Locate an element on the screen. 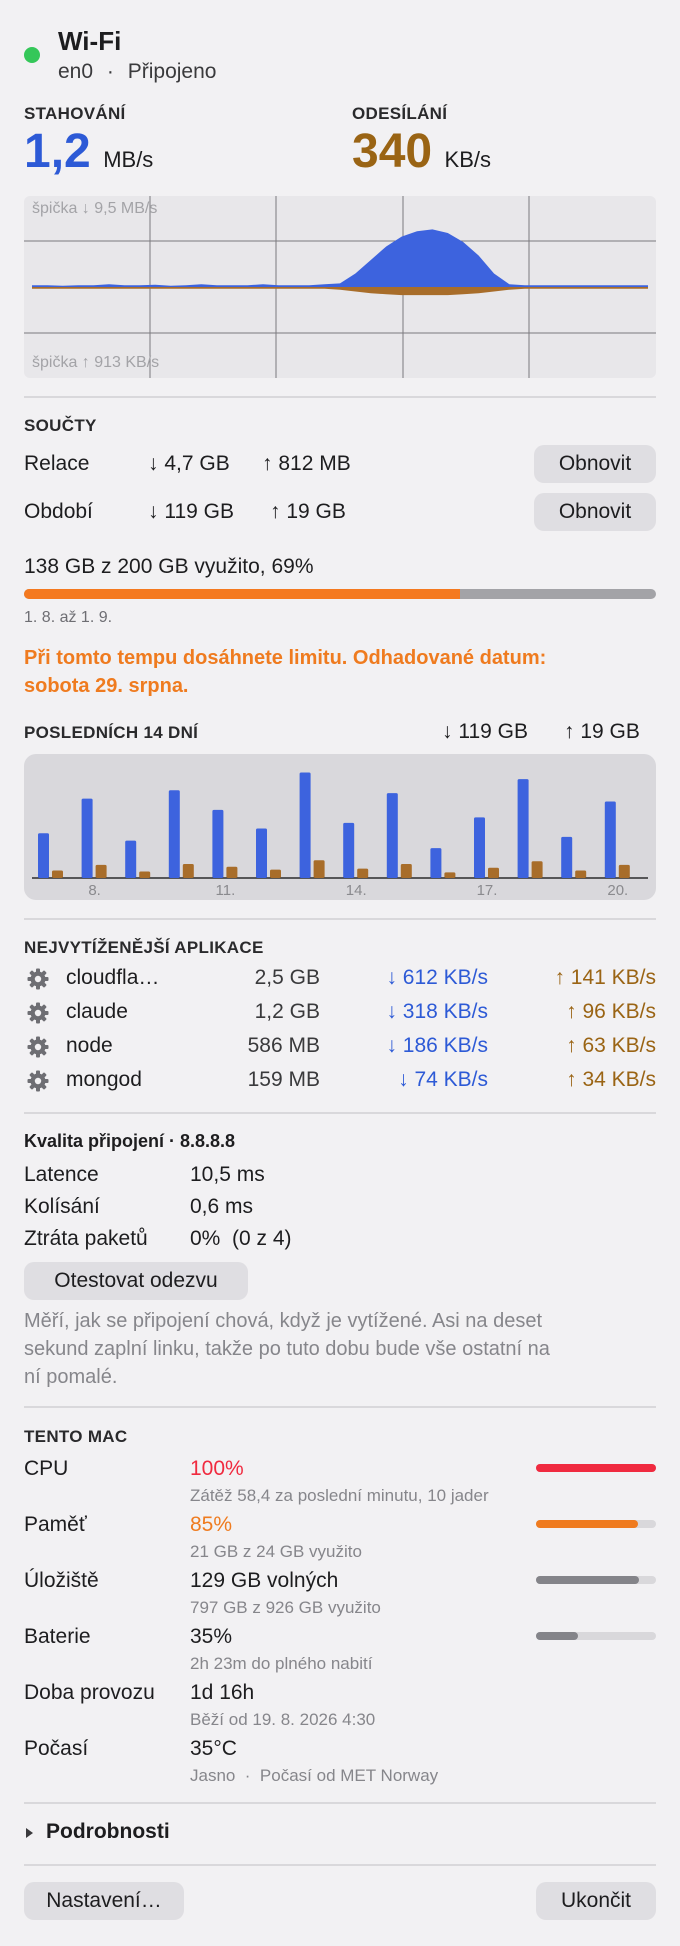 The width and height of the screenshot is (680, 1946). battery-meter is located at coordinates (596, 1636).